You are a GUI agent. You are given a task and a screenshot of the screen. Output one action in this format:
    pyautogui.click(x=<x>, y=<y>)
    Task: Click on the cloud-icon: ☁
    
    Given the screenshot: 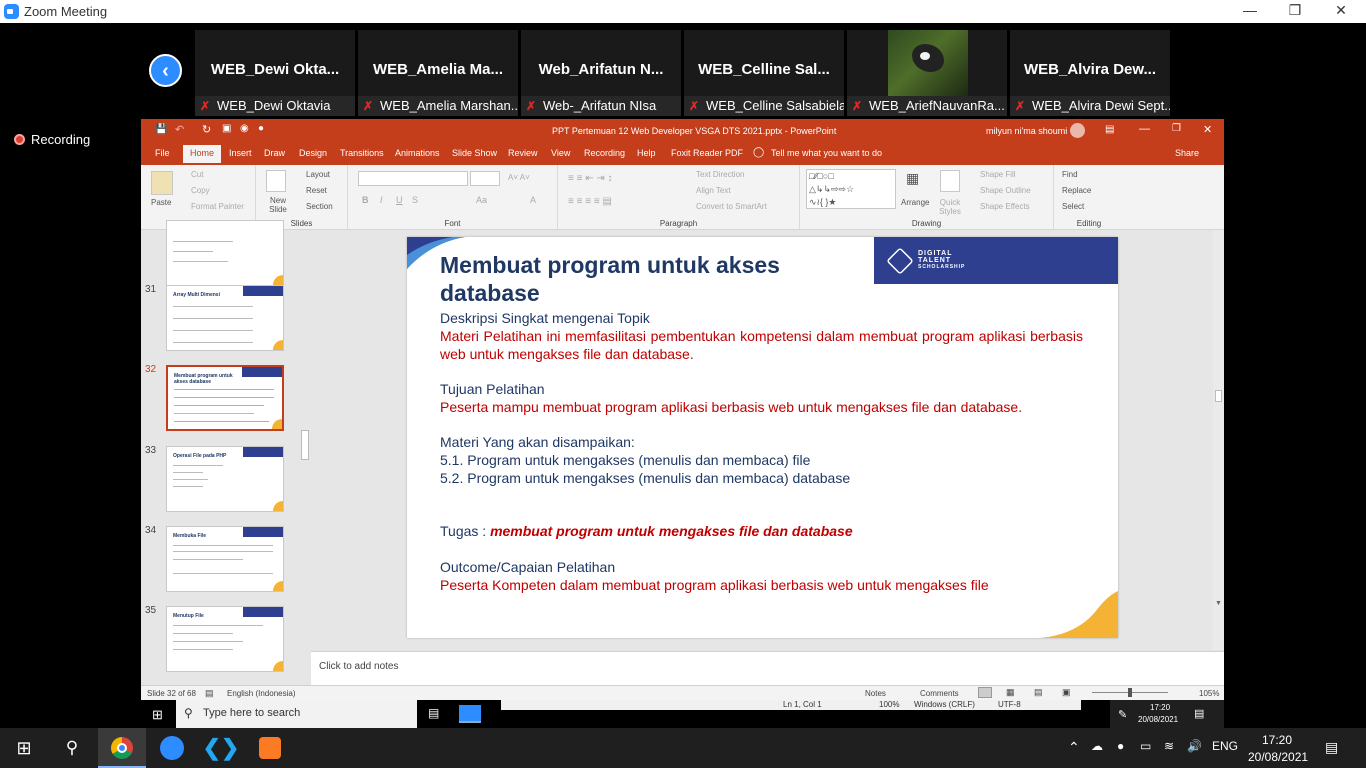 What is the action you would take?
    pyautogui.click(x=1097, y=746)
    